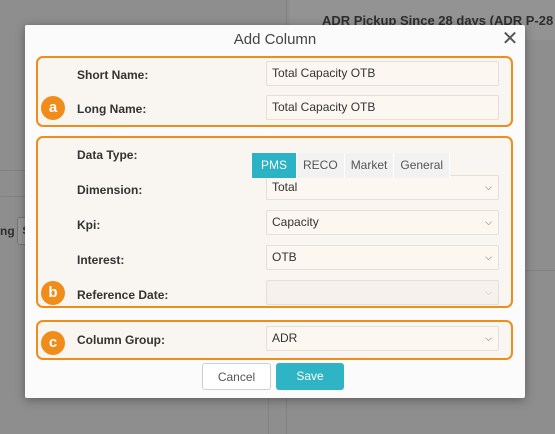  I want to click on reference-date-select: ⌵, so click(382, 292).